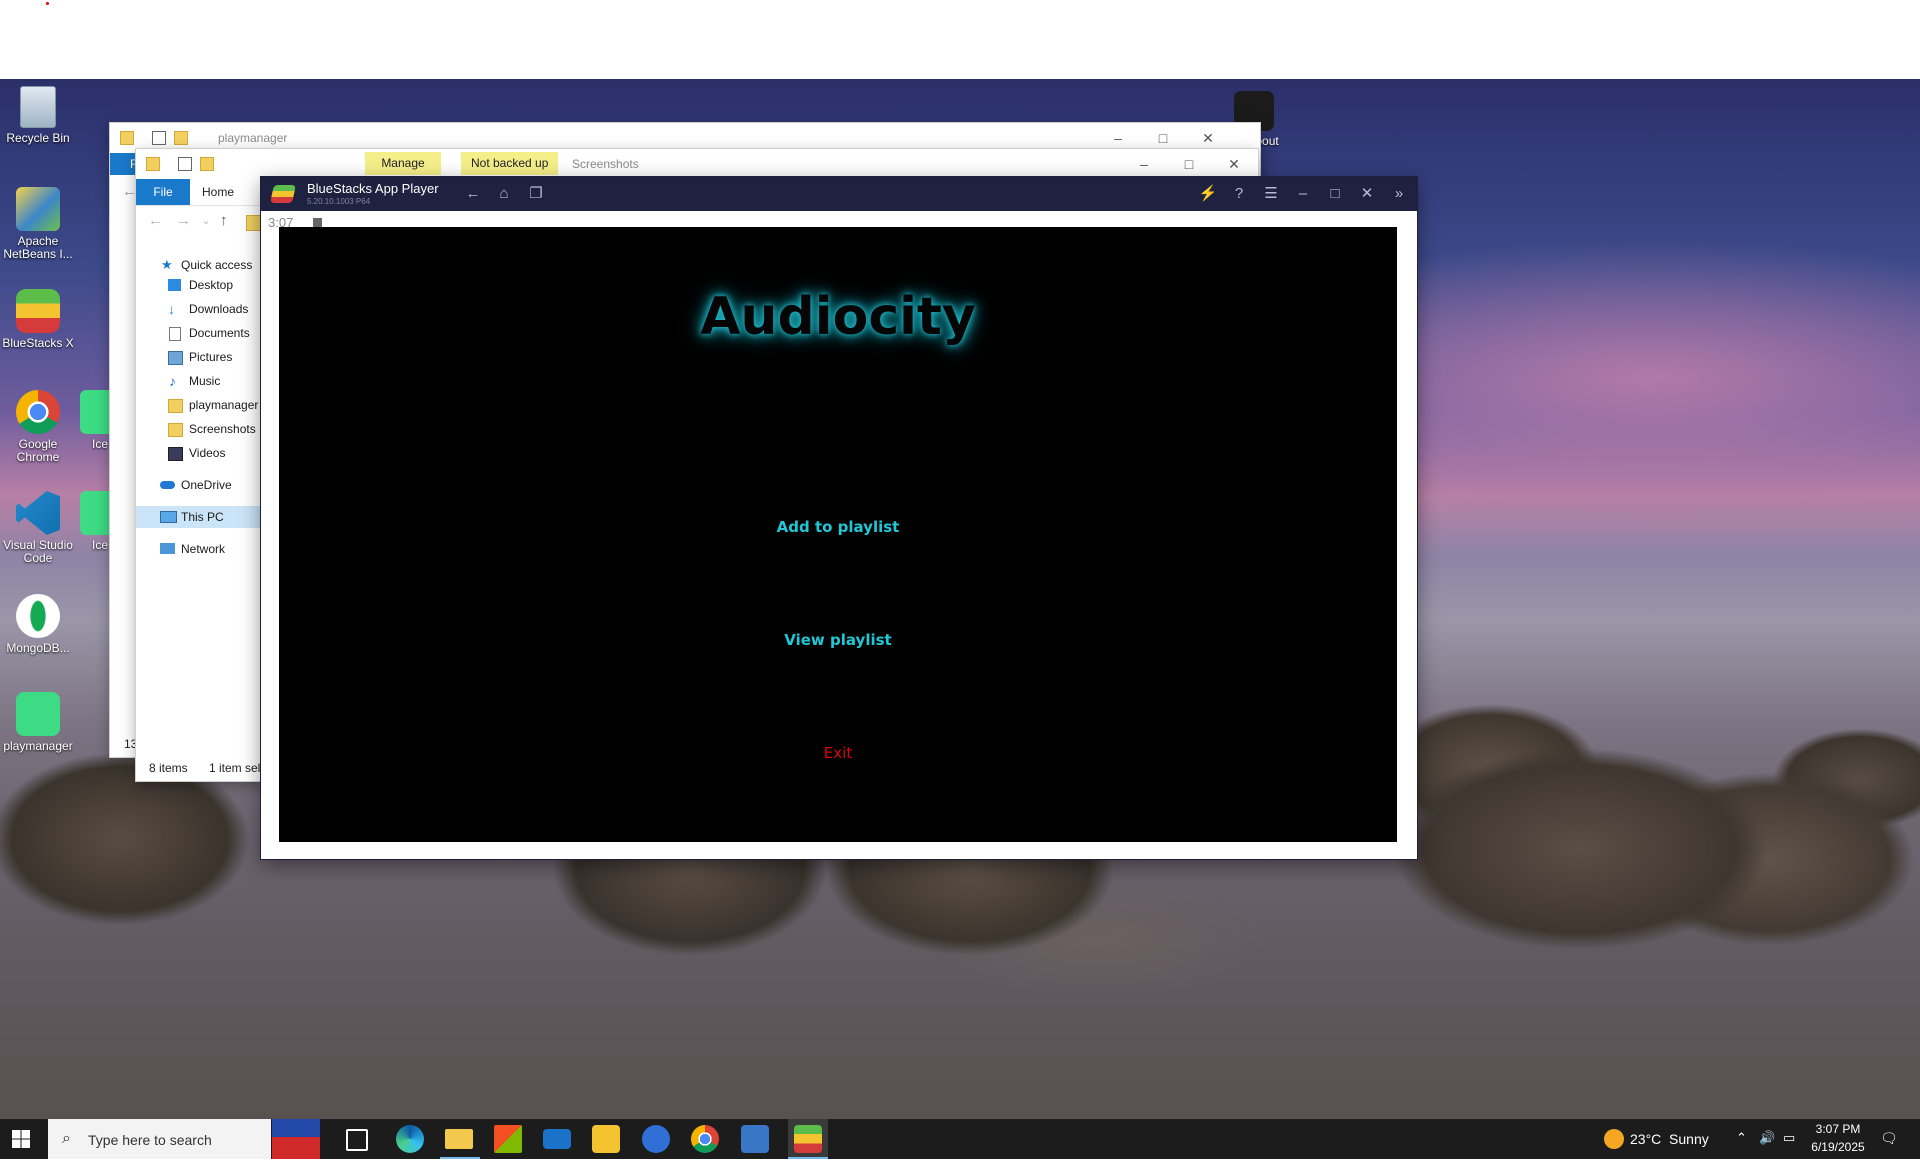 The height and width of the screenshot is (1170, 1920). Describe the element at coordinates (1399, 194) in the screenshot. I see `expand-sidebar-icon: »` at that location.